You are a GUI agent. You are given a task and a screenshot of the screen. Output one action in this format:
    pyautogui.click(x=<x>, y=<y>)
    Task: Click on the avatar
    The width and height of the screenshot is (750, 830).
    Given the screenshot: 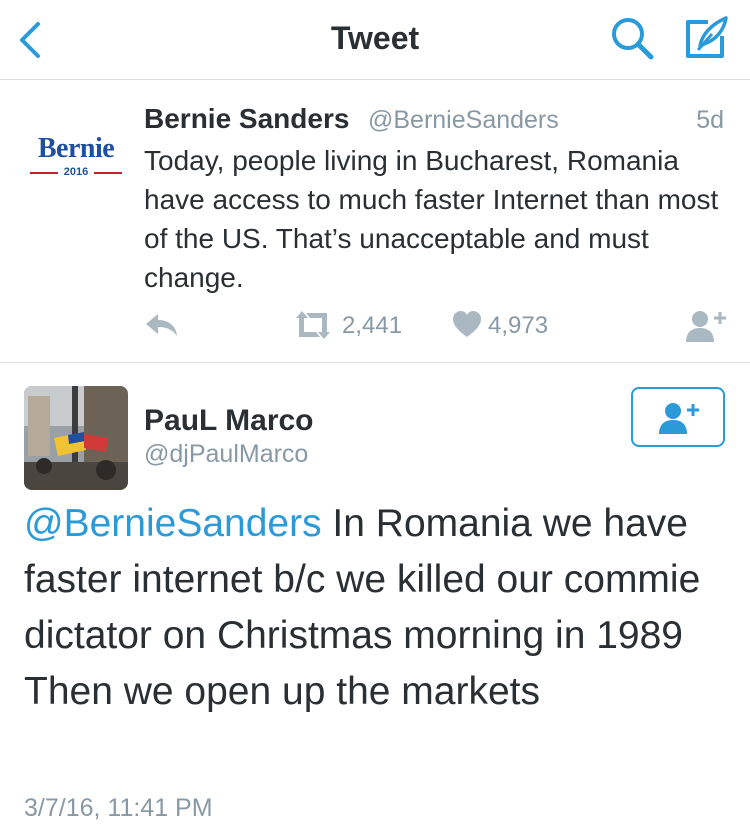 What is the action you would take?
    pyautogui.click(x=76, y=438)
    